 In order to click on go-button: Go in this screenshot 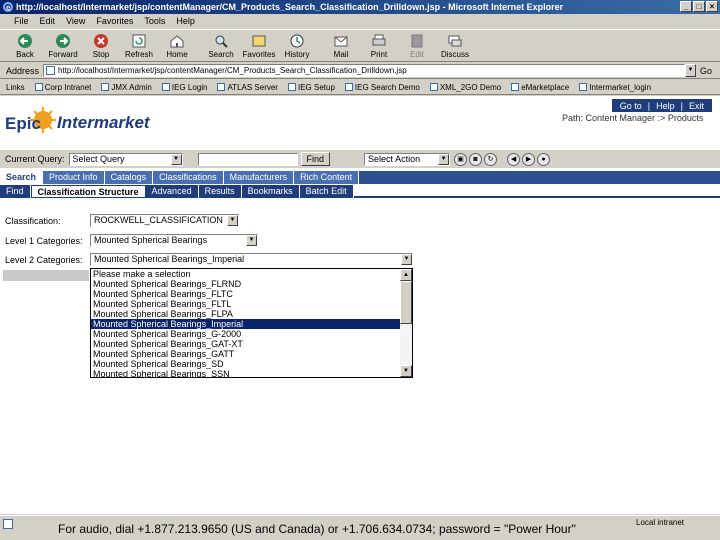, I will do `click(706, 71)`.